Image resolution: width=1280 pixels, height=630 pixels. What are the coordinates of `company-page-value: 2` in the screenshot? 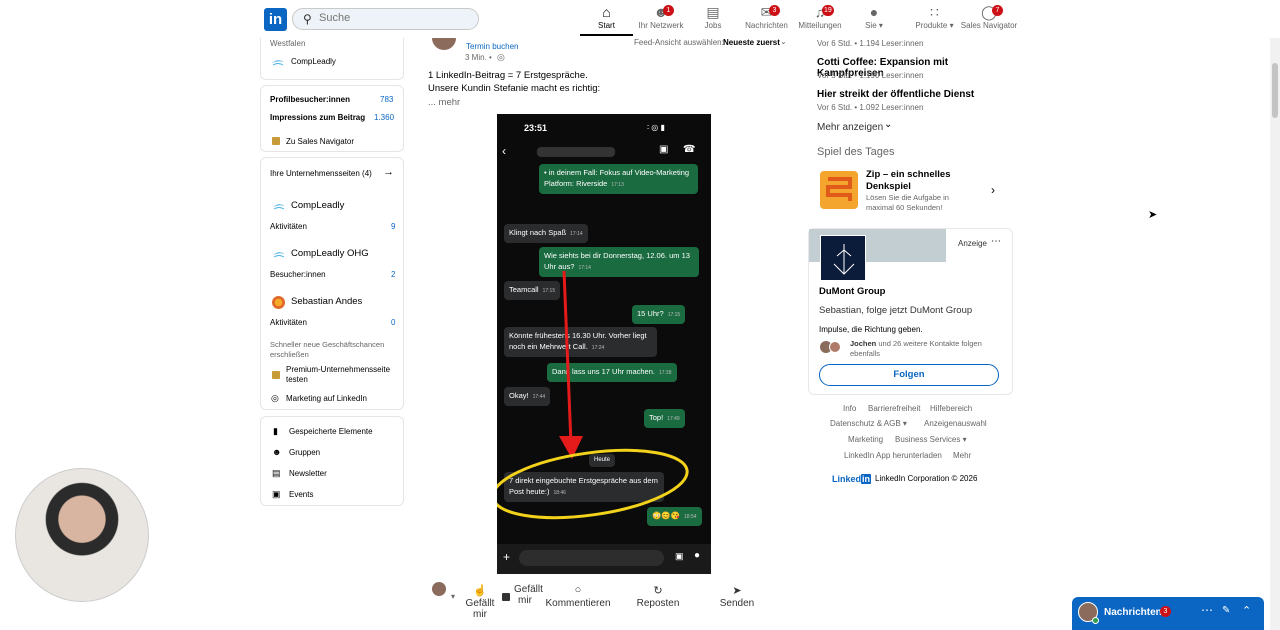 It's located at (393, 274).